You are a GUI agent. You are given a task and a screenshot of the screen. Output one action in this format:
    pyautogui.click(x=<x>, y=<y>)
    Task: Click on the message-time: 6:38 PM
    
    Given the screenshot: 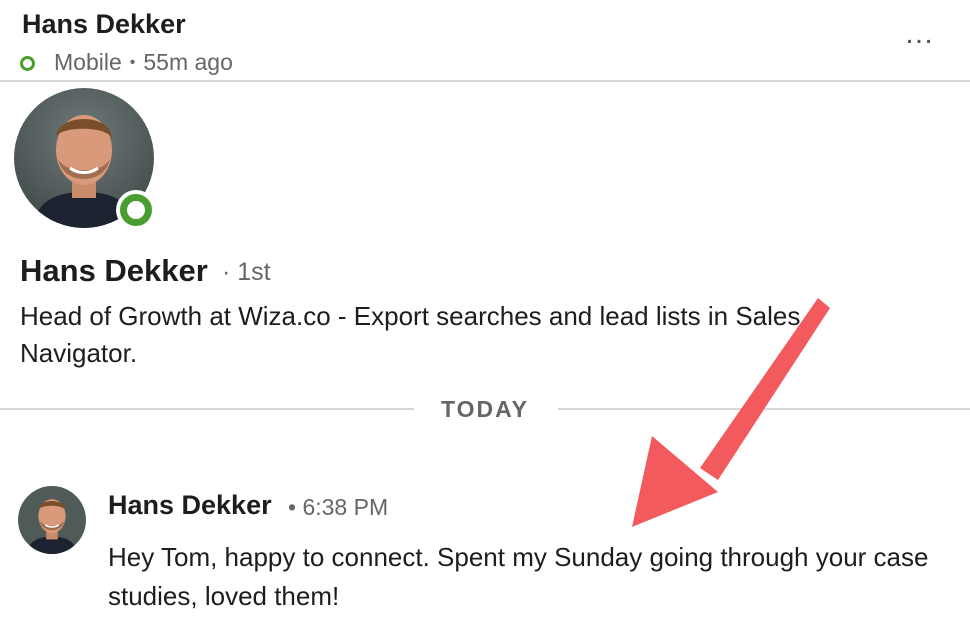 What is the action you would take?
    pyautogui.click(x=345, y=507)
    